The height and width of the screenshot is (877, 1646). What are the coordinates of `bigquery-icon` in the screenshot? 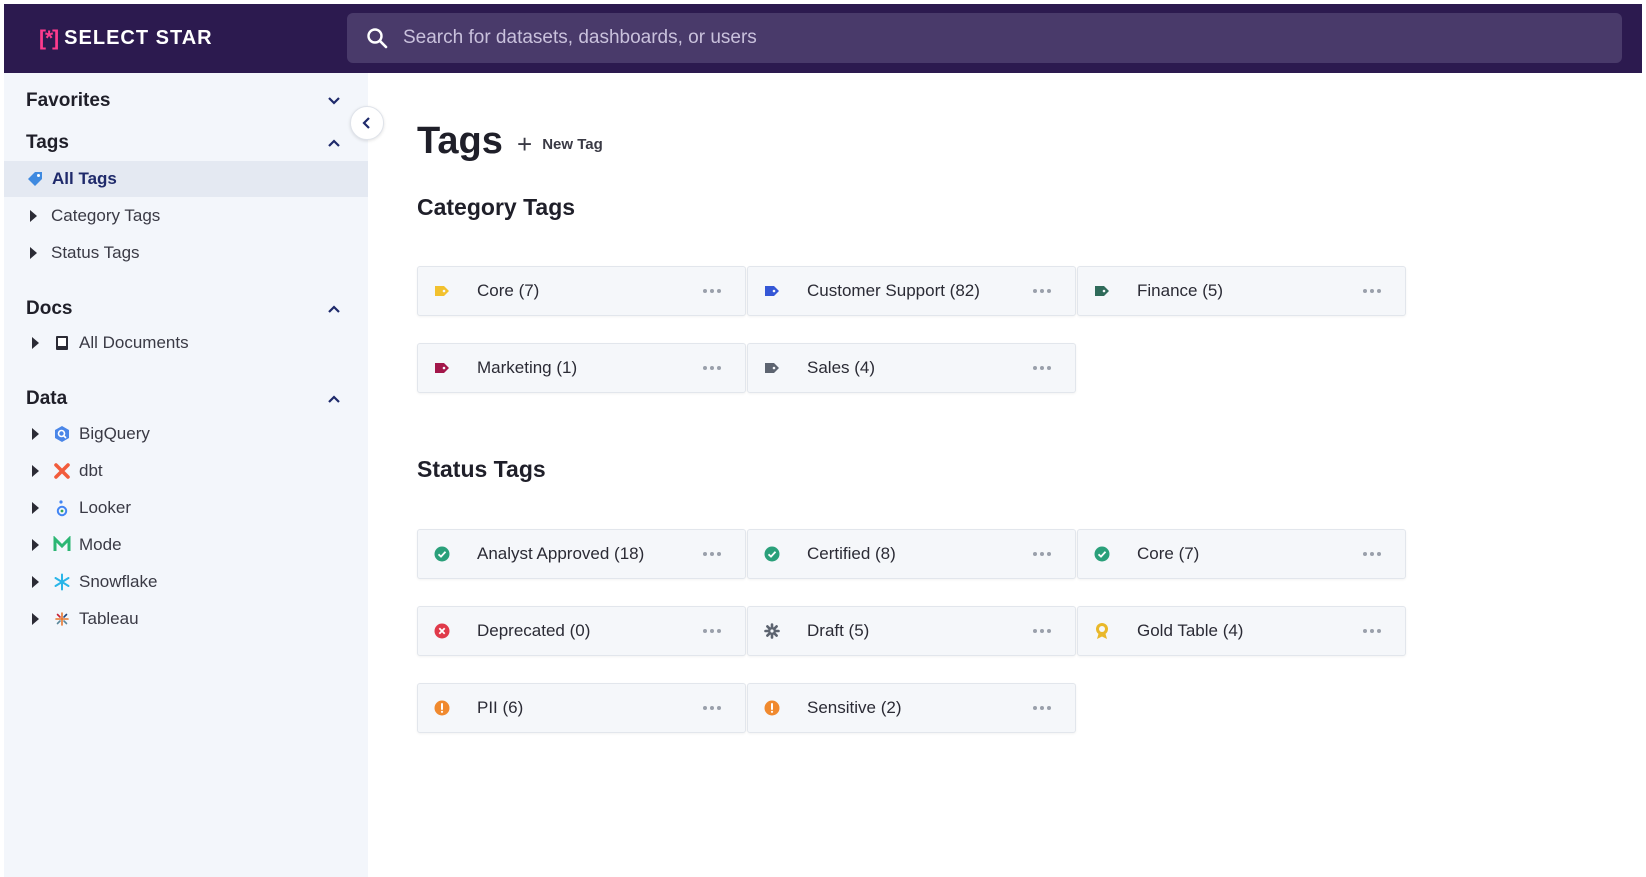 It's located at (62, 434).